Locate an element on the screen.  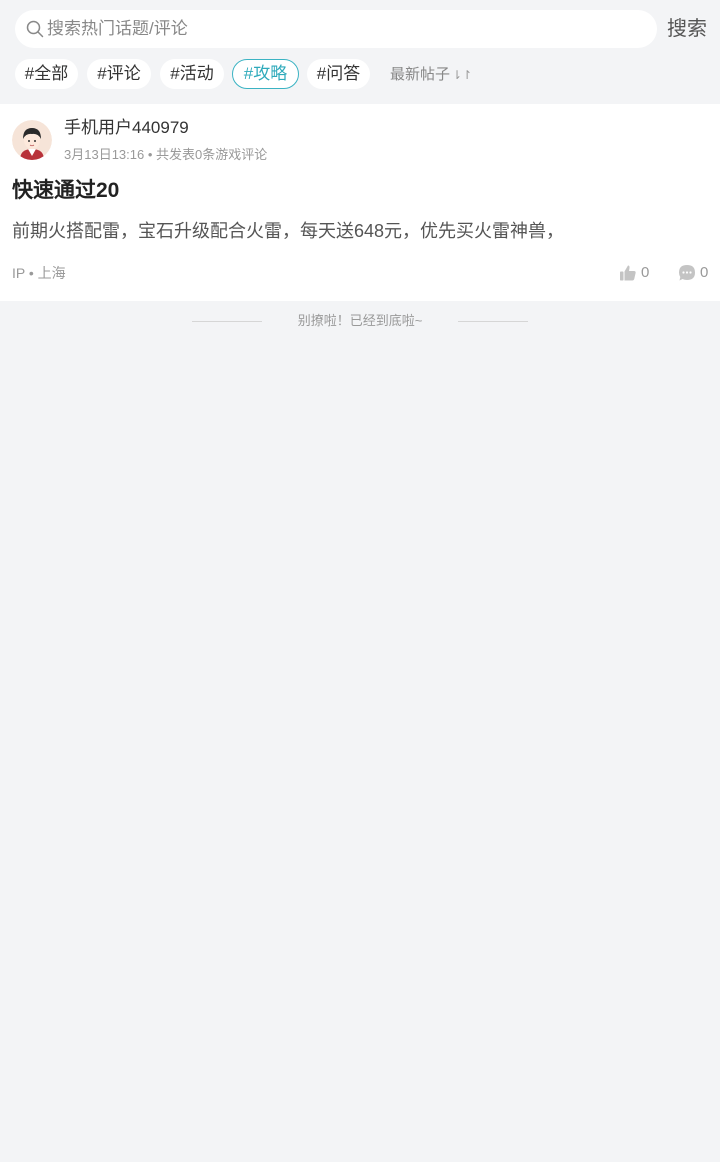
search-box is located at coordinates (336, 29).